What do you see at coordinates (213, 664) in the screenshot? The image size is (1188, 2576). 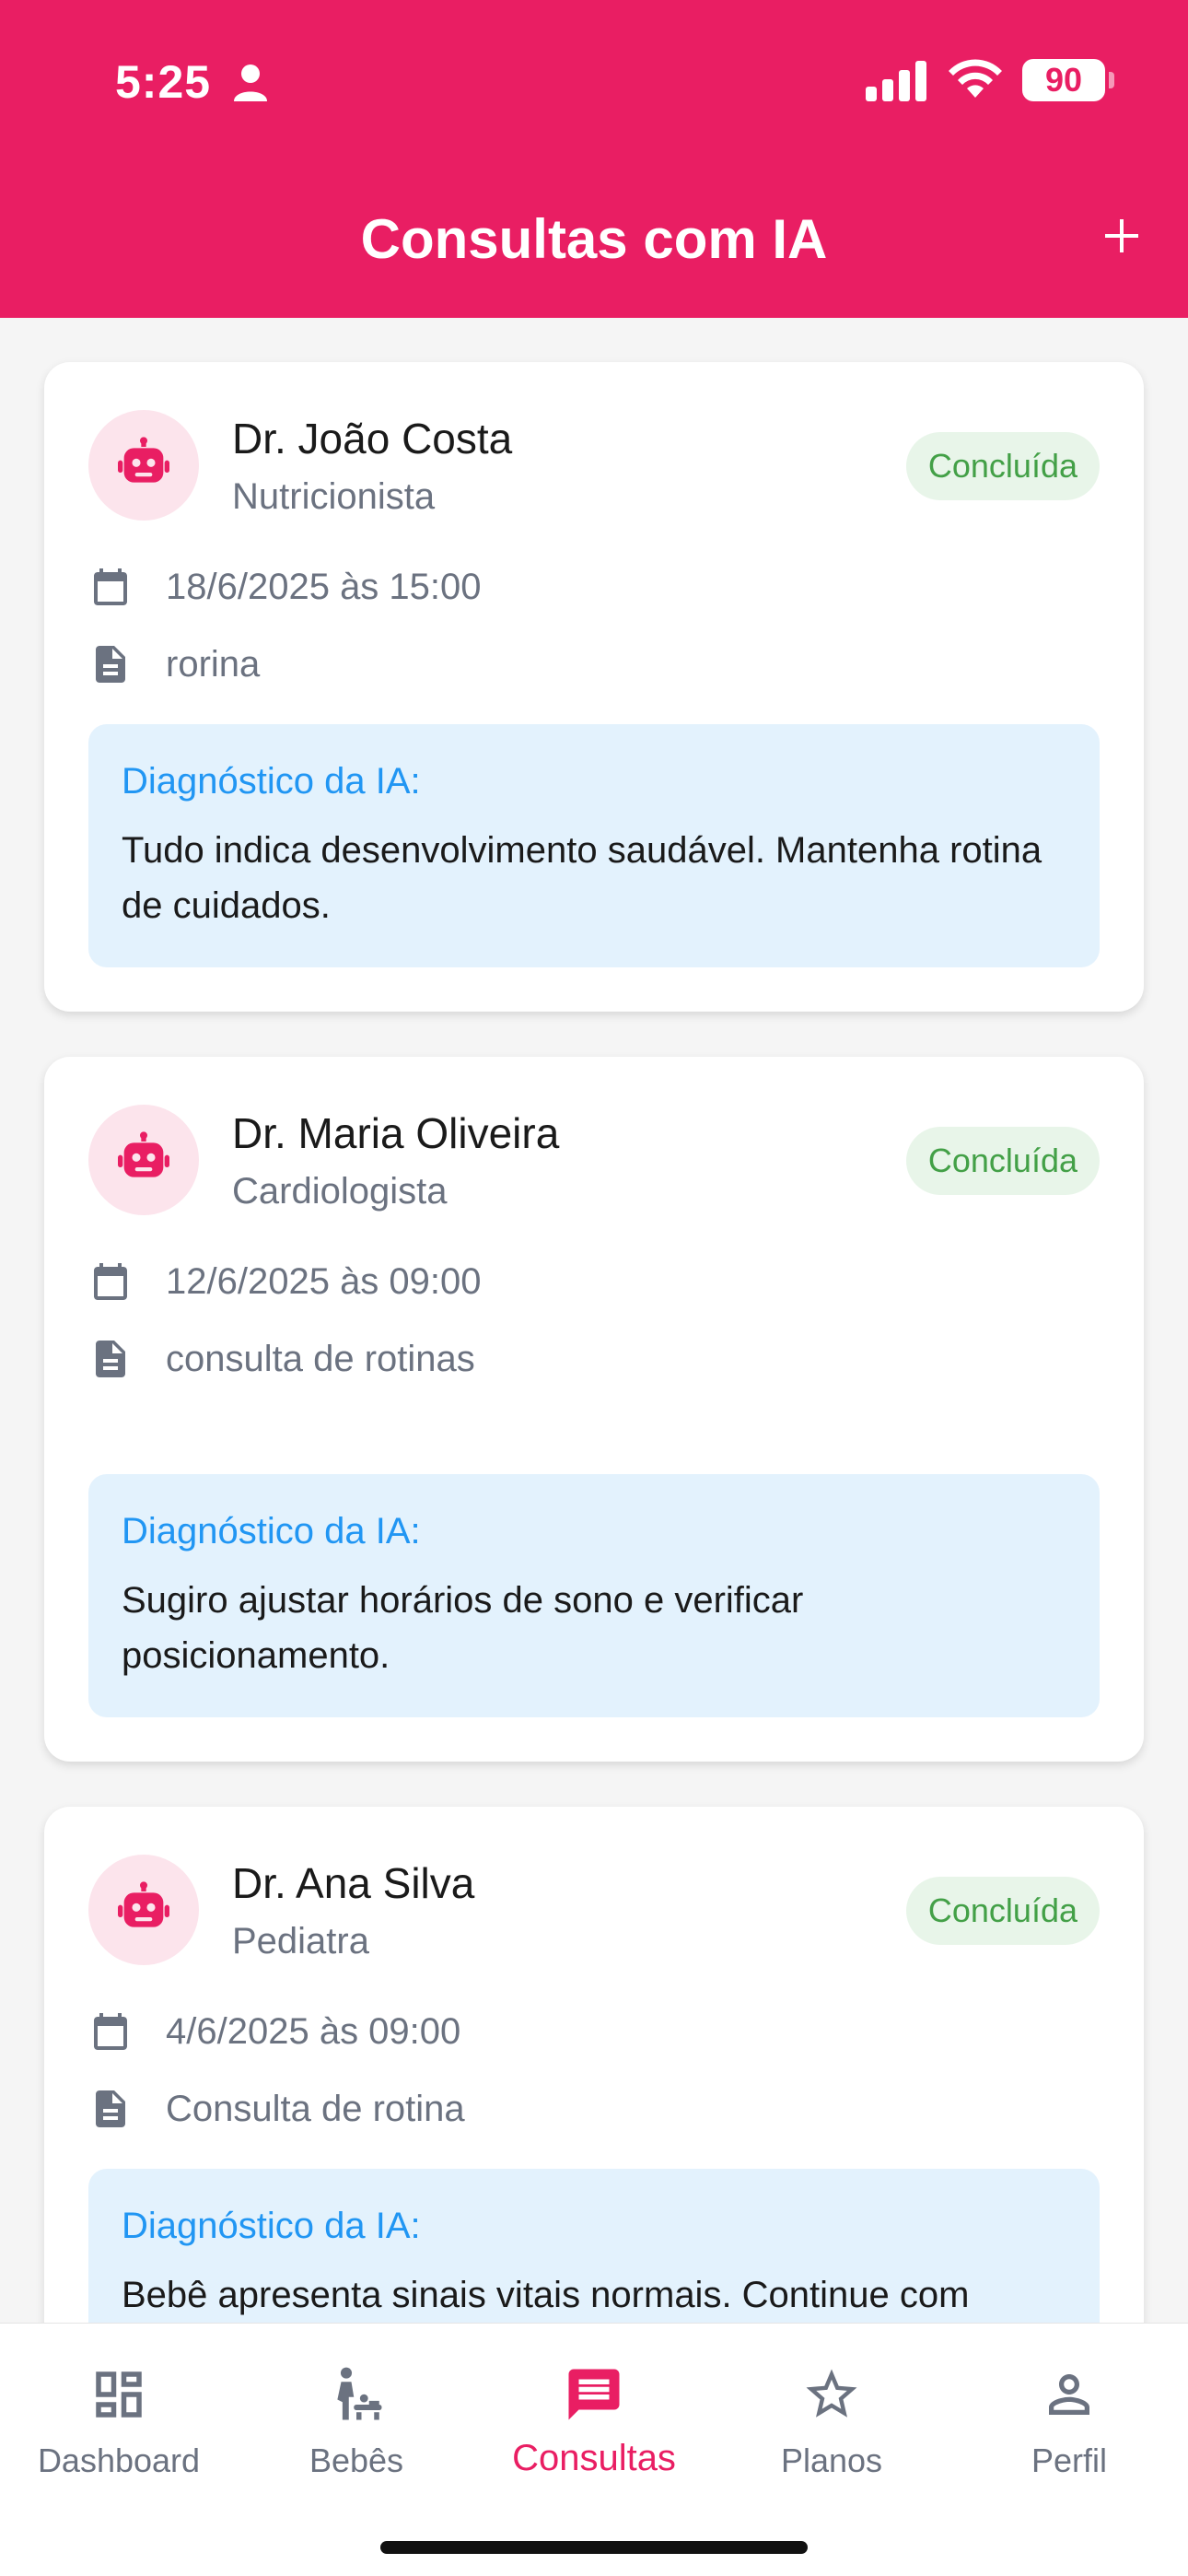 I see `consultation-notes: rorina` at bounding box center [213, 664].